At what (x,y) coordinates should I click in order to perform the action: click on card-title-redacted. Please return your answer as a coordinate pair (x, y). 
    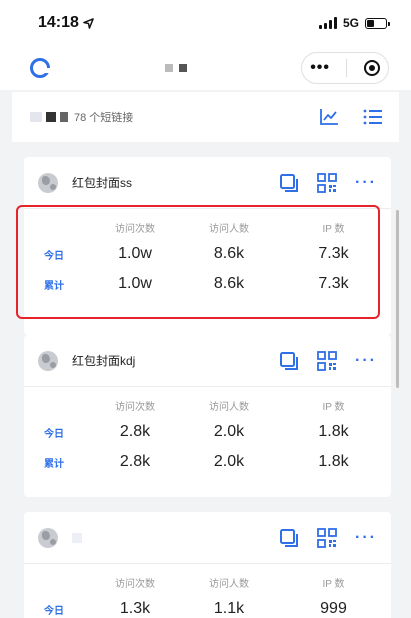
    Looking at the image, I should click on (77, 537).